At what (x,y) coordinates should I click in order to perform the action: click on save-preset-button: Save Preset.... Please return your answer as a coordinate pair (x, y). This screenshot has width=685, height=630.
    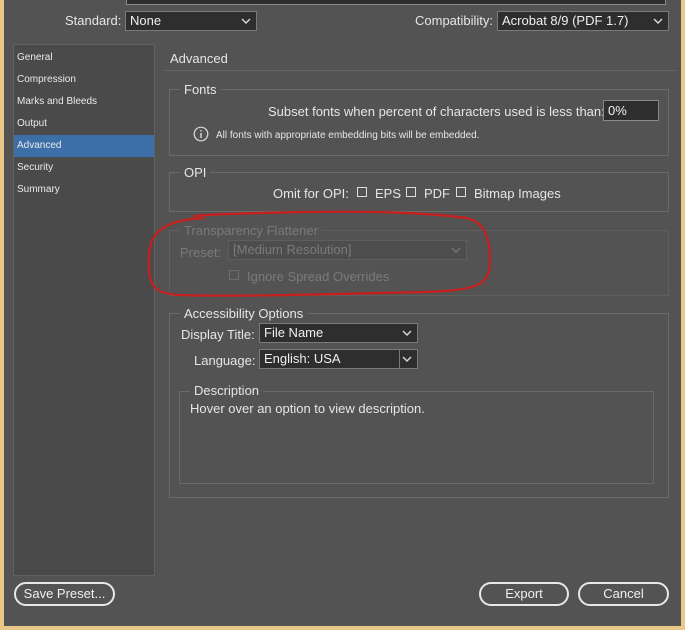
    Looking at the image, I should click on (64, 594).